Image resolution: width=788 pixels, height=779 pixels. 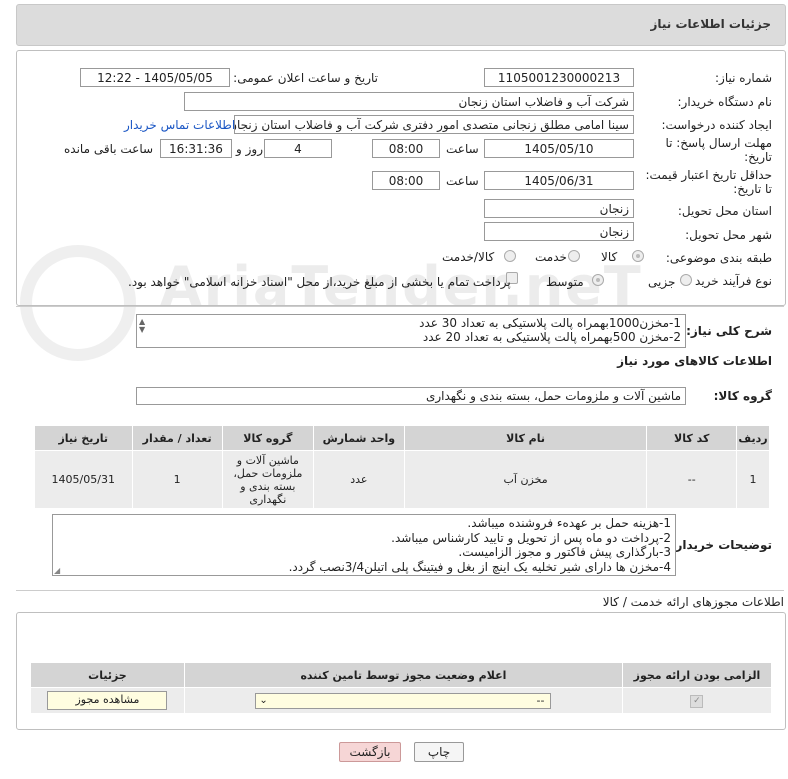 I want to click on resize-handle-icon: ◢, so click(x=57, y=570).